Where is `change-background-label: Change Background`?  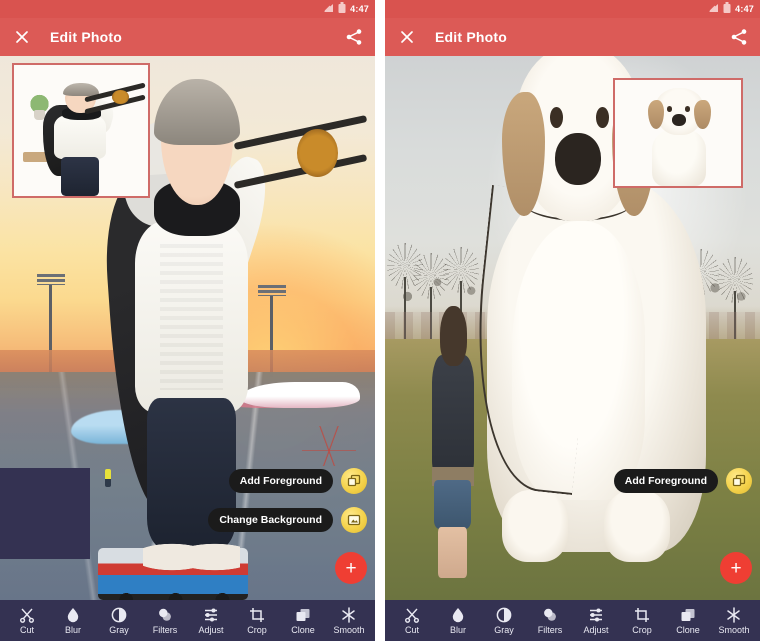 change-background-label: Change Background is located at coordinates (270, 520).